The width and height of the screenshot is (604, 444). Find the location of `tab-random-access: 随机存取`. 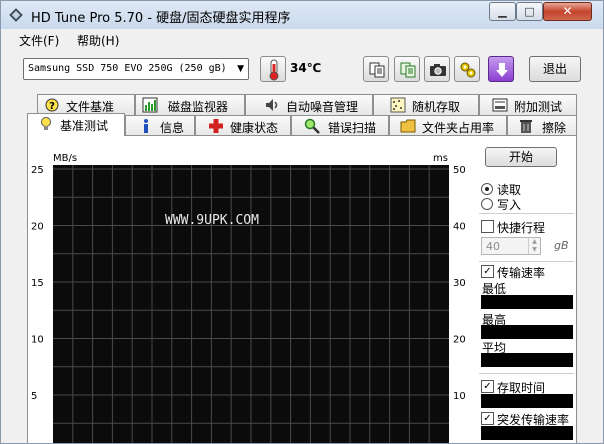

tab-random-access: 随机存取 is located at coordinates (426, 104).